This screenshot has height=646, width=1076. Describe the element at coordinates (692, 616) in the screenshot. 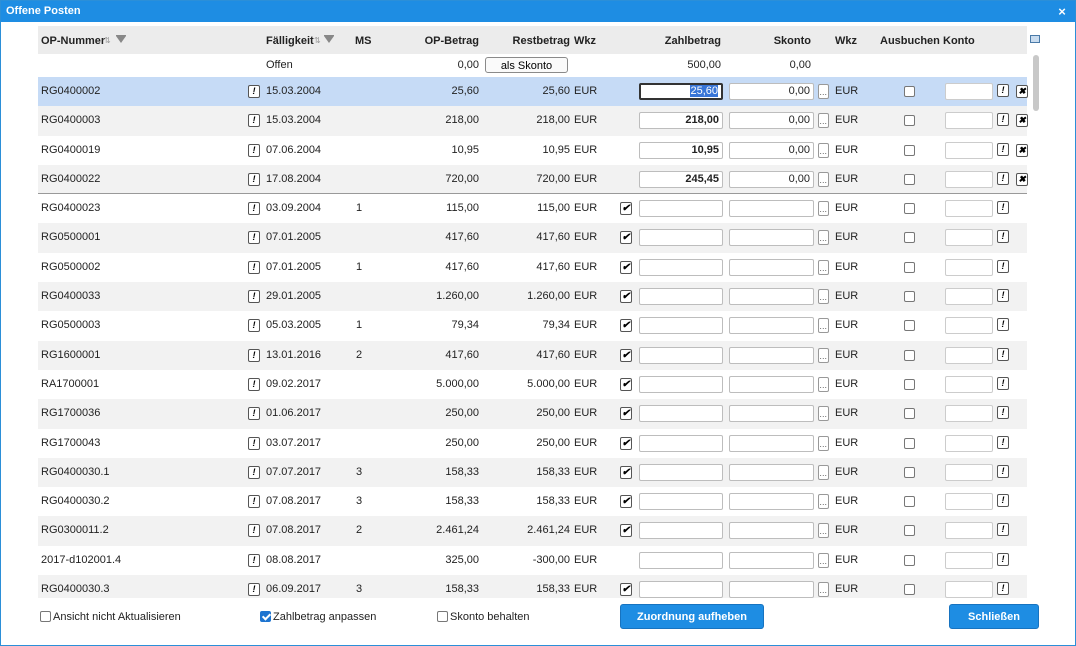

I see `zuordnung-aufheben-button: Zuordnung aufheben` at that location.